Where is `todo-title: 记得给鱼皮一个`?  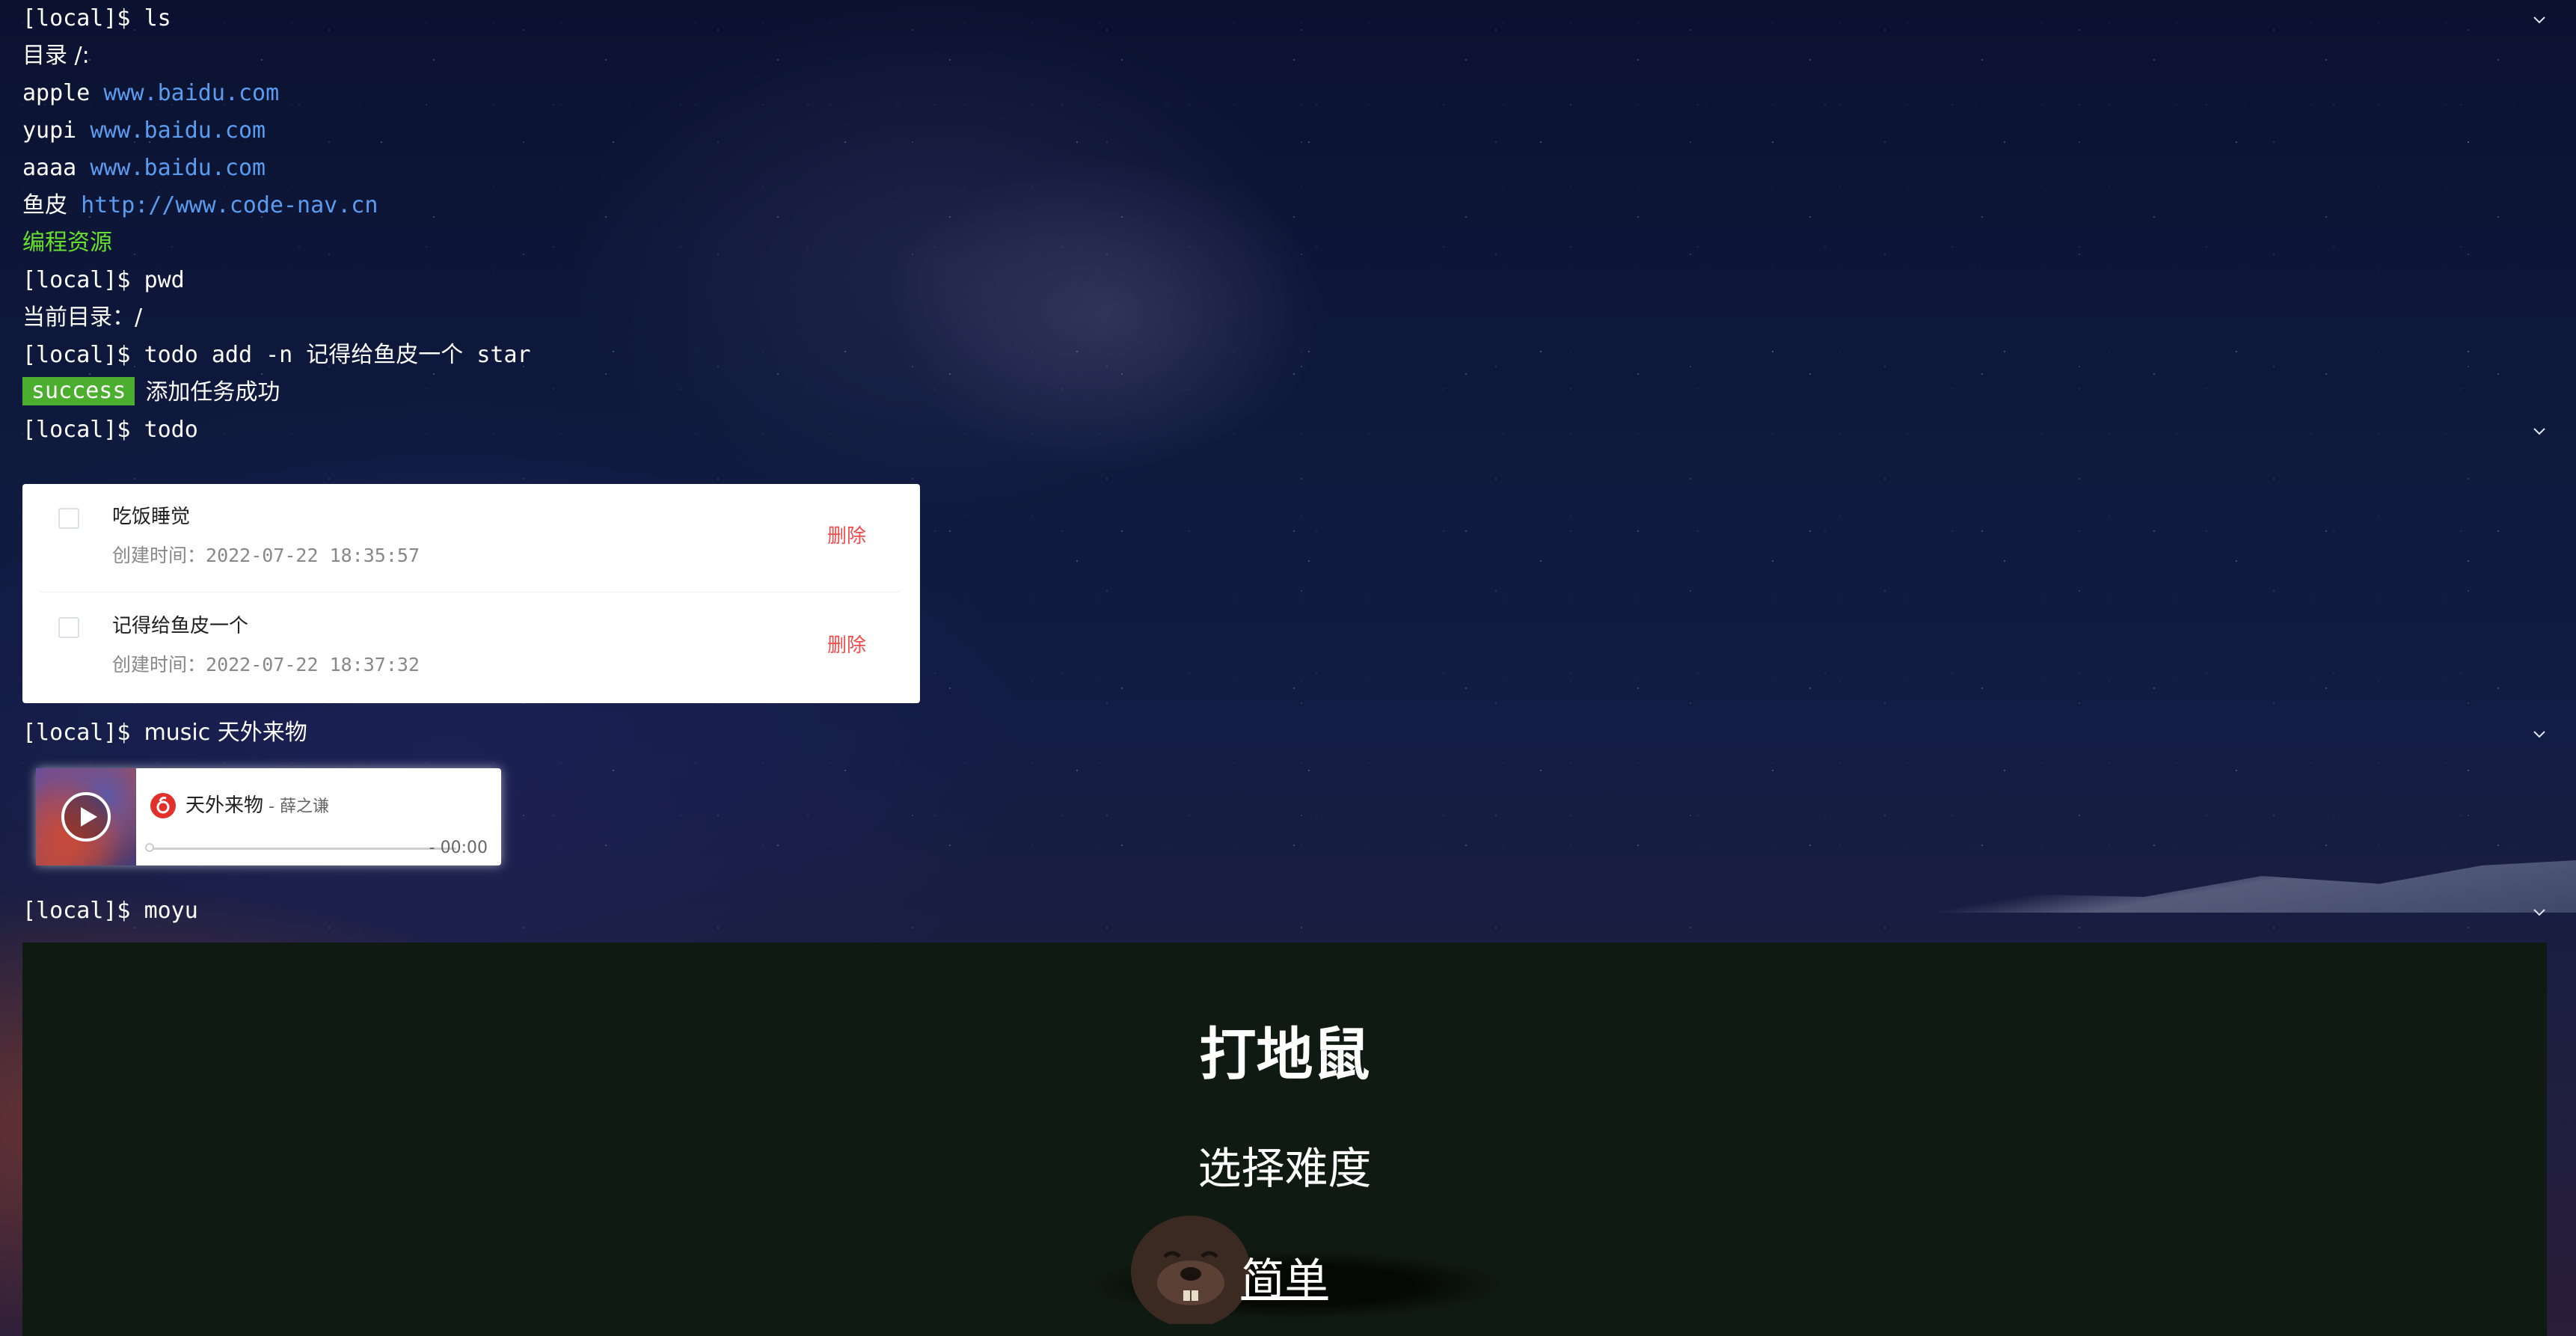
todo-title: 记得给鱼皮一个 is located at coordinates (180, 626).